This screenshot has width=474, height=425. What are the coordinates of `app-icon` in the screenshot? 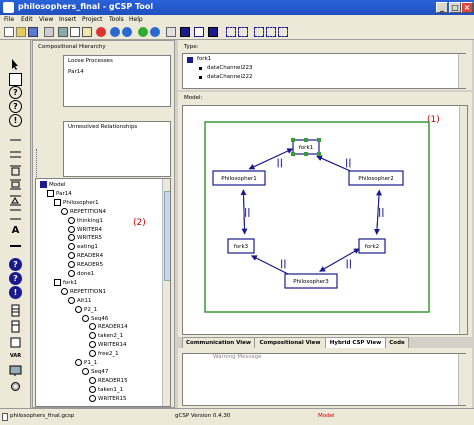 It's located at (8, 7).